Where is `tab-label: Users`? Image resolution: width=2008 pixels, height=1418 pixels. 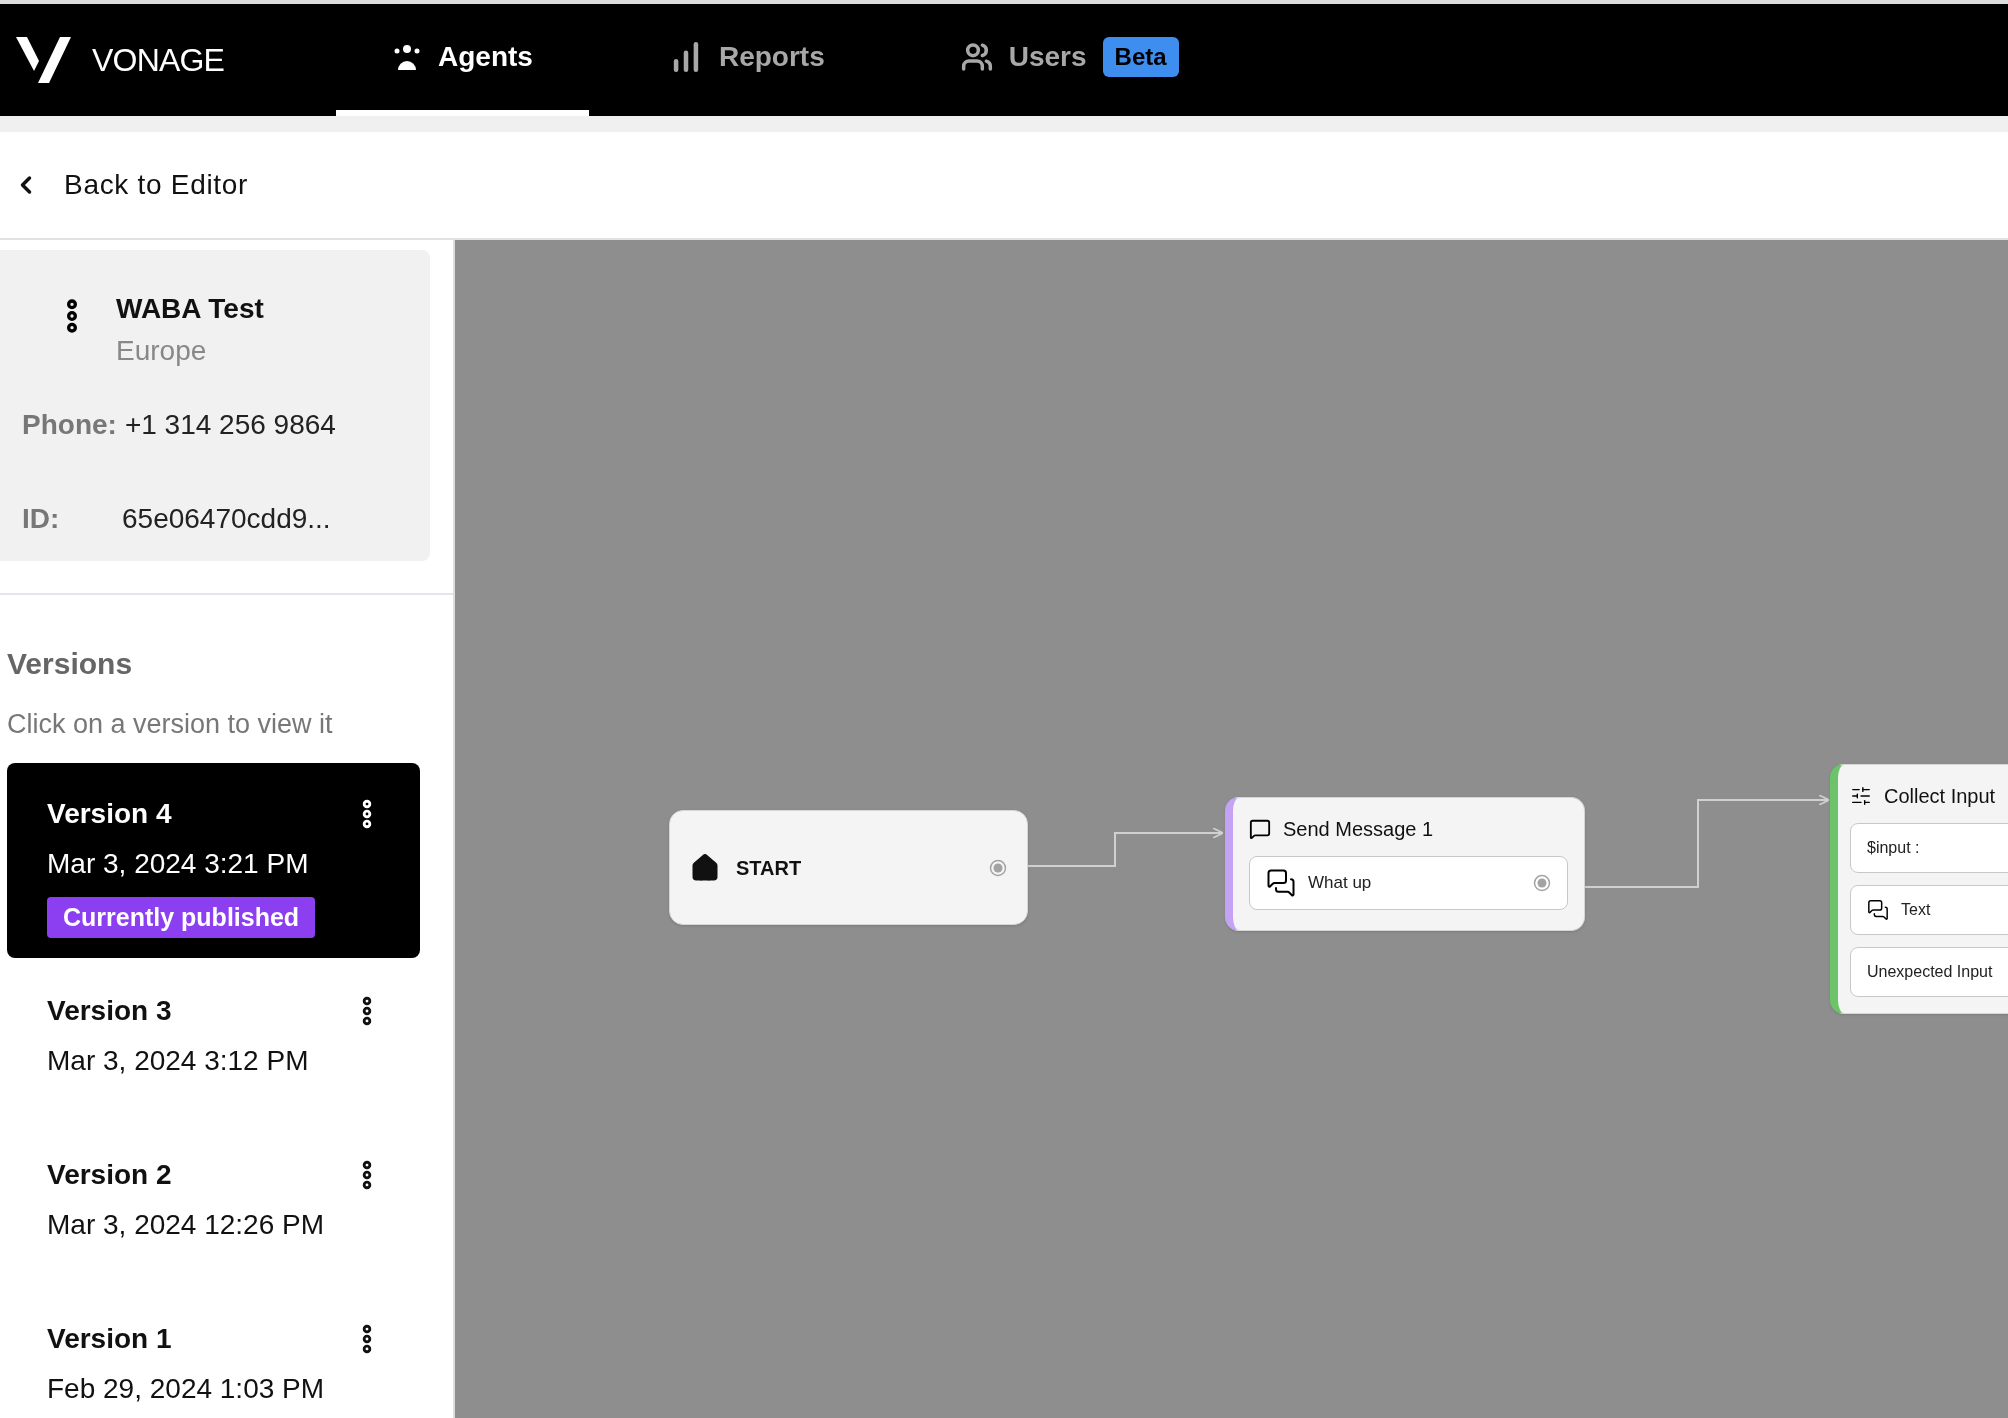 tab-label: Users is located at coordinates (1047, 57).